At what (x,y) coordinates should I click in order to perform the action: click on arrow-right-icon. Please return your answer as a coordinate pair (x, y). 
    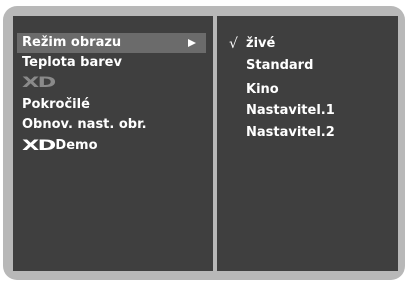
    Looking at the image, I should click on (192, 43).